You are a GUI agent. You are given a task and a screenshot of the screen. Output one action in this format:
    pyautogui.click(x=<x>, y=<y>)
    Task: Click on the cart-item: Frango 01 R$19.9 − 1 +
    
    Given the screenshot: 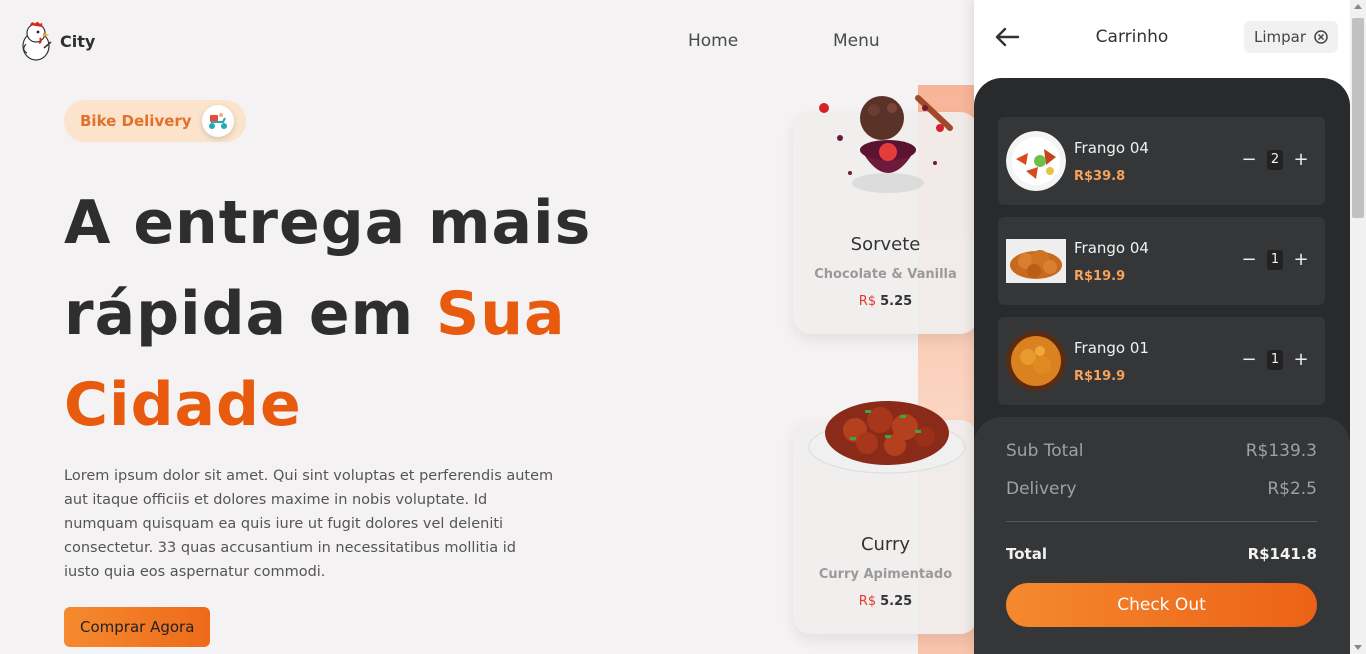 What is the action you would take?
    pyautogui.click(x=1161, y=361)
    